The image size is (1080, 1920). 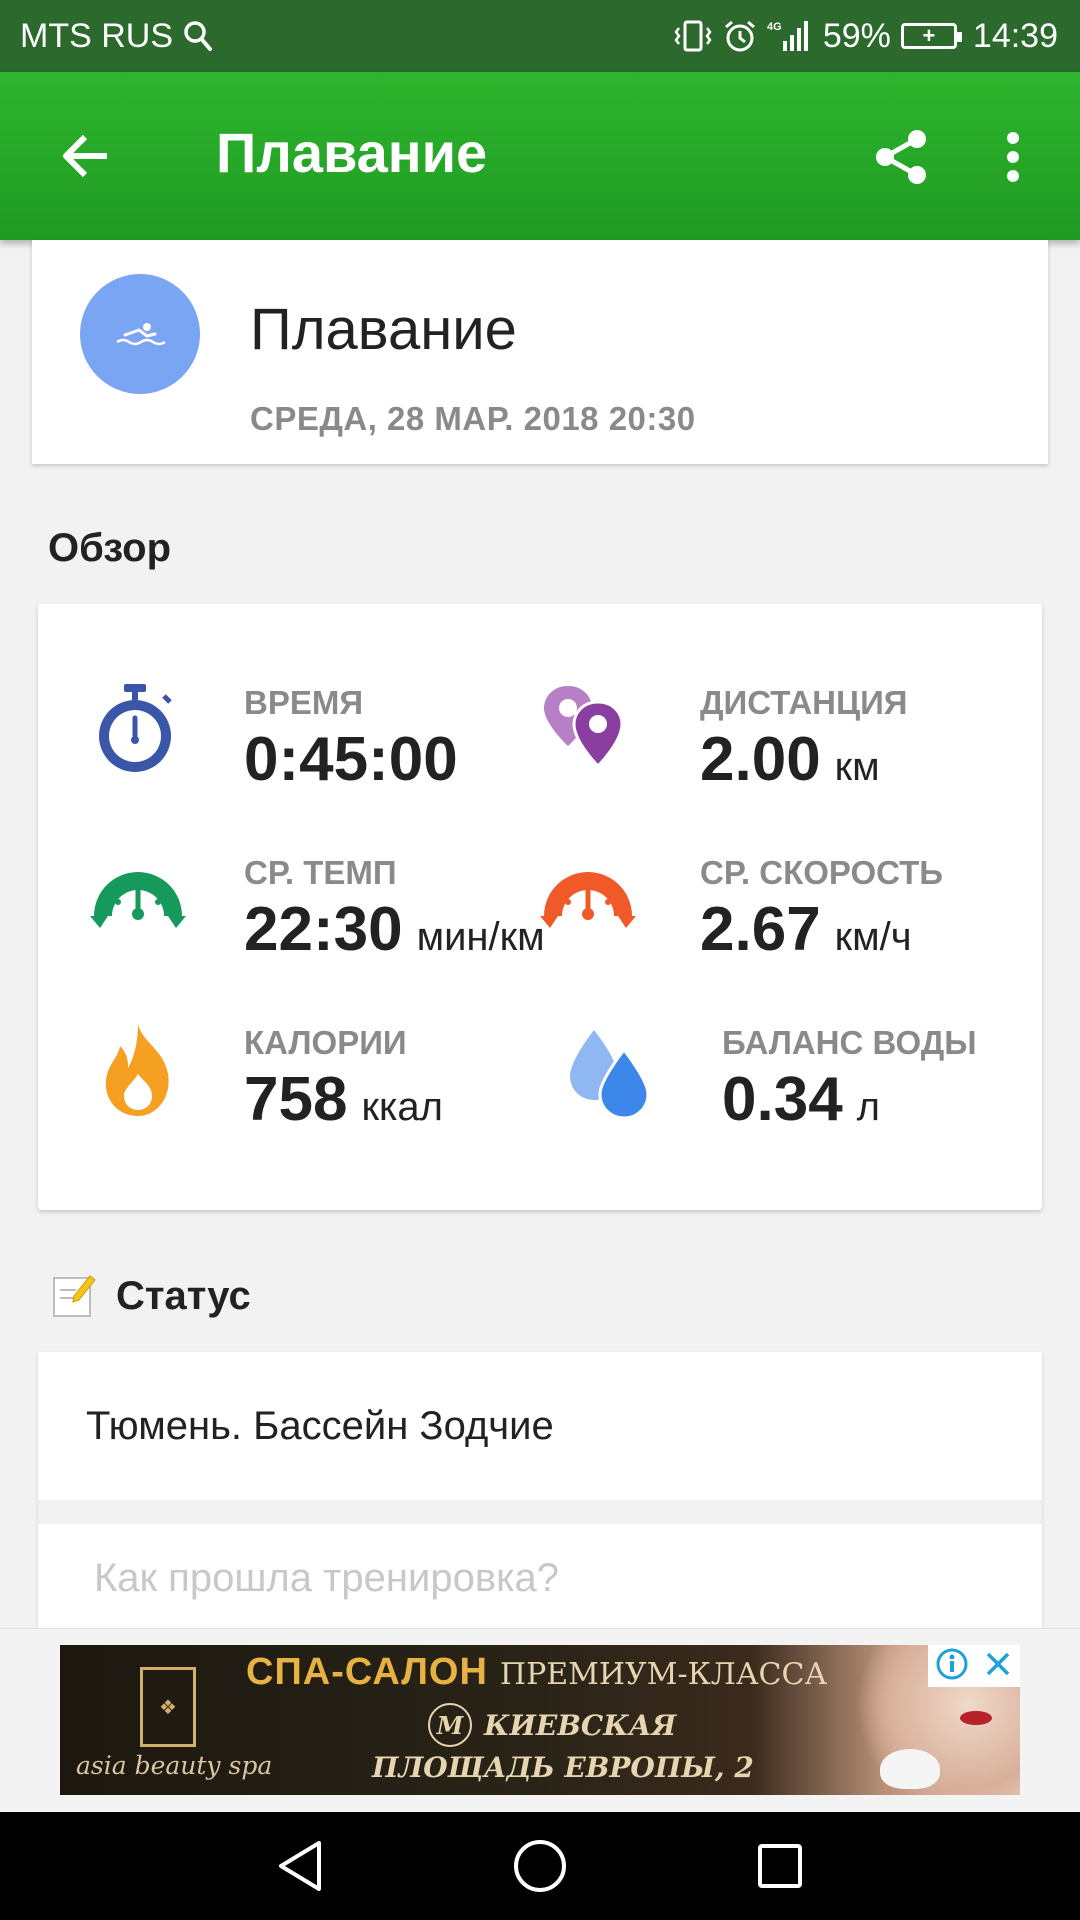 What do you see at coordinates (774, 27) in the screenshot?
I see `svg-text: 4G` at bounding box center [774, 27].